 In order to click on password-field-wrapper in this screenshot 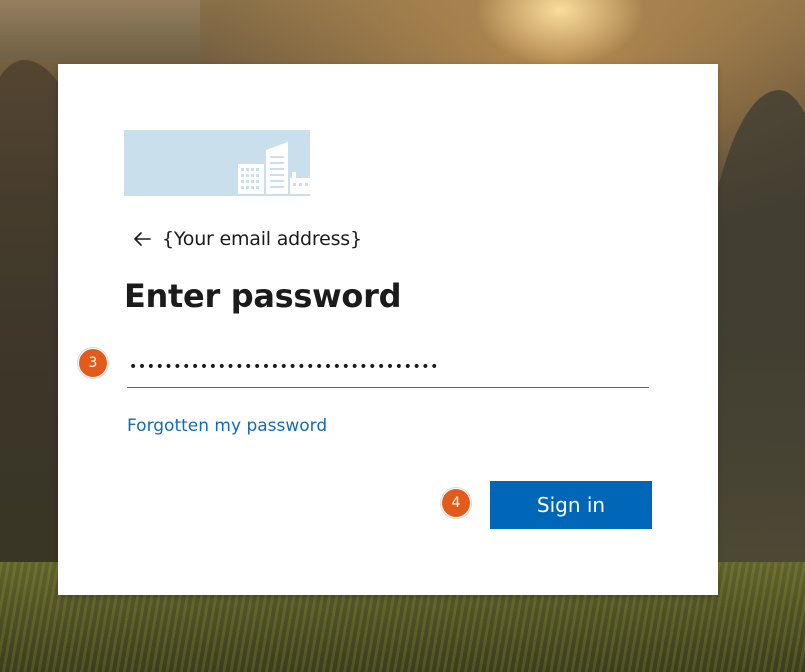, I will do `click(388, 367)`.